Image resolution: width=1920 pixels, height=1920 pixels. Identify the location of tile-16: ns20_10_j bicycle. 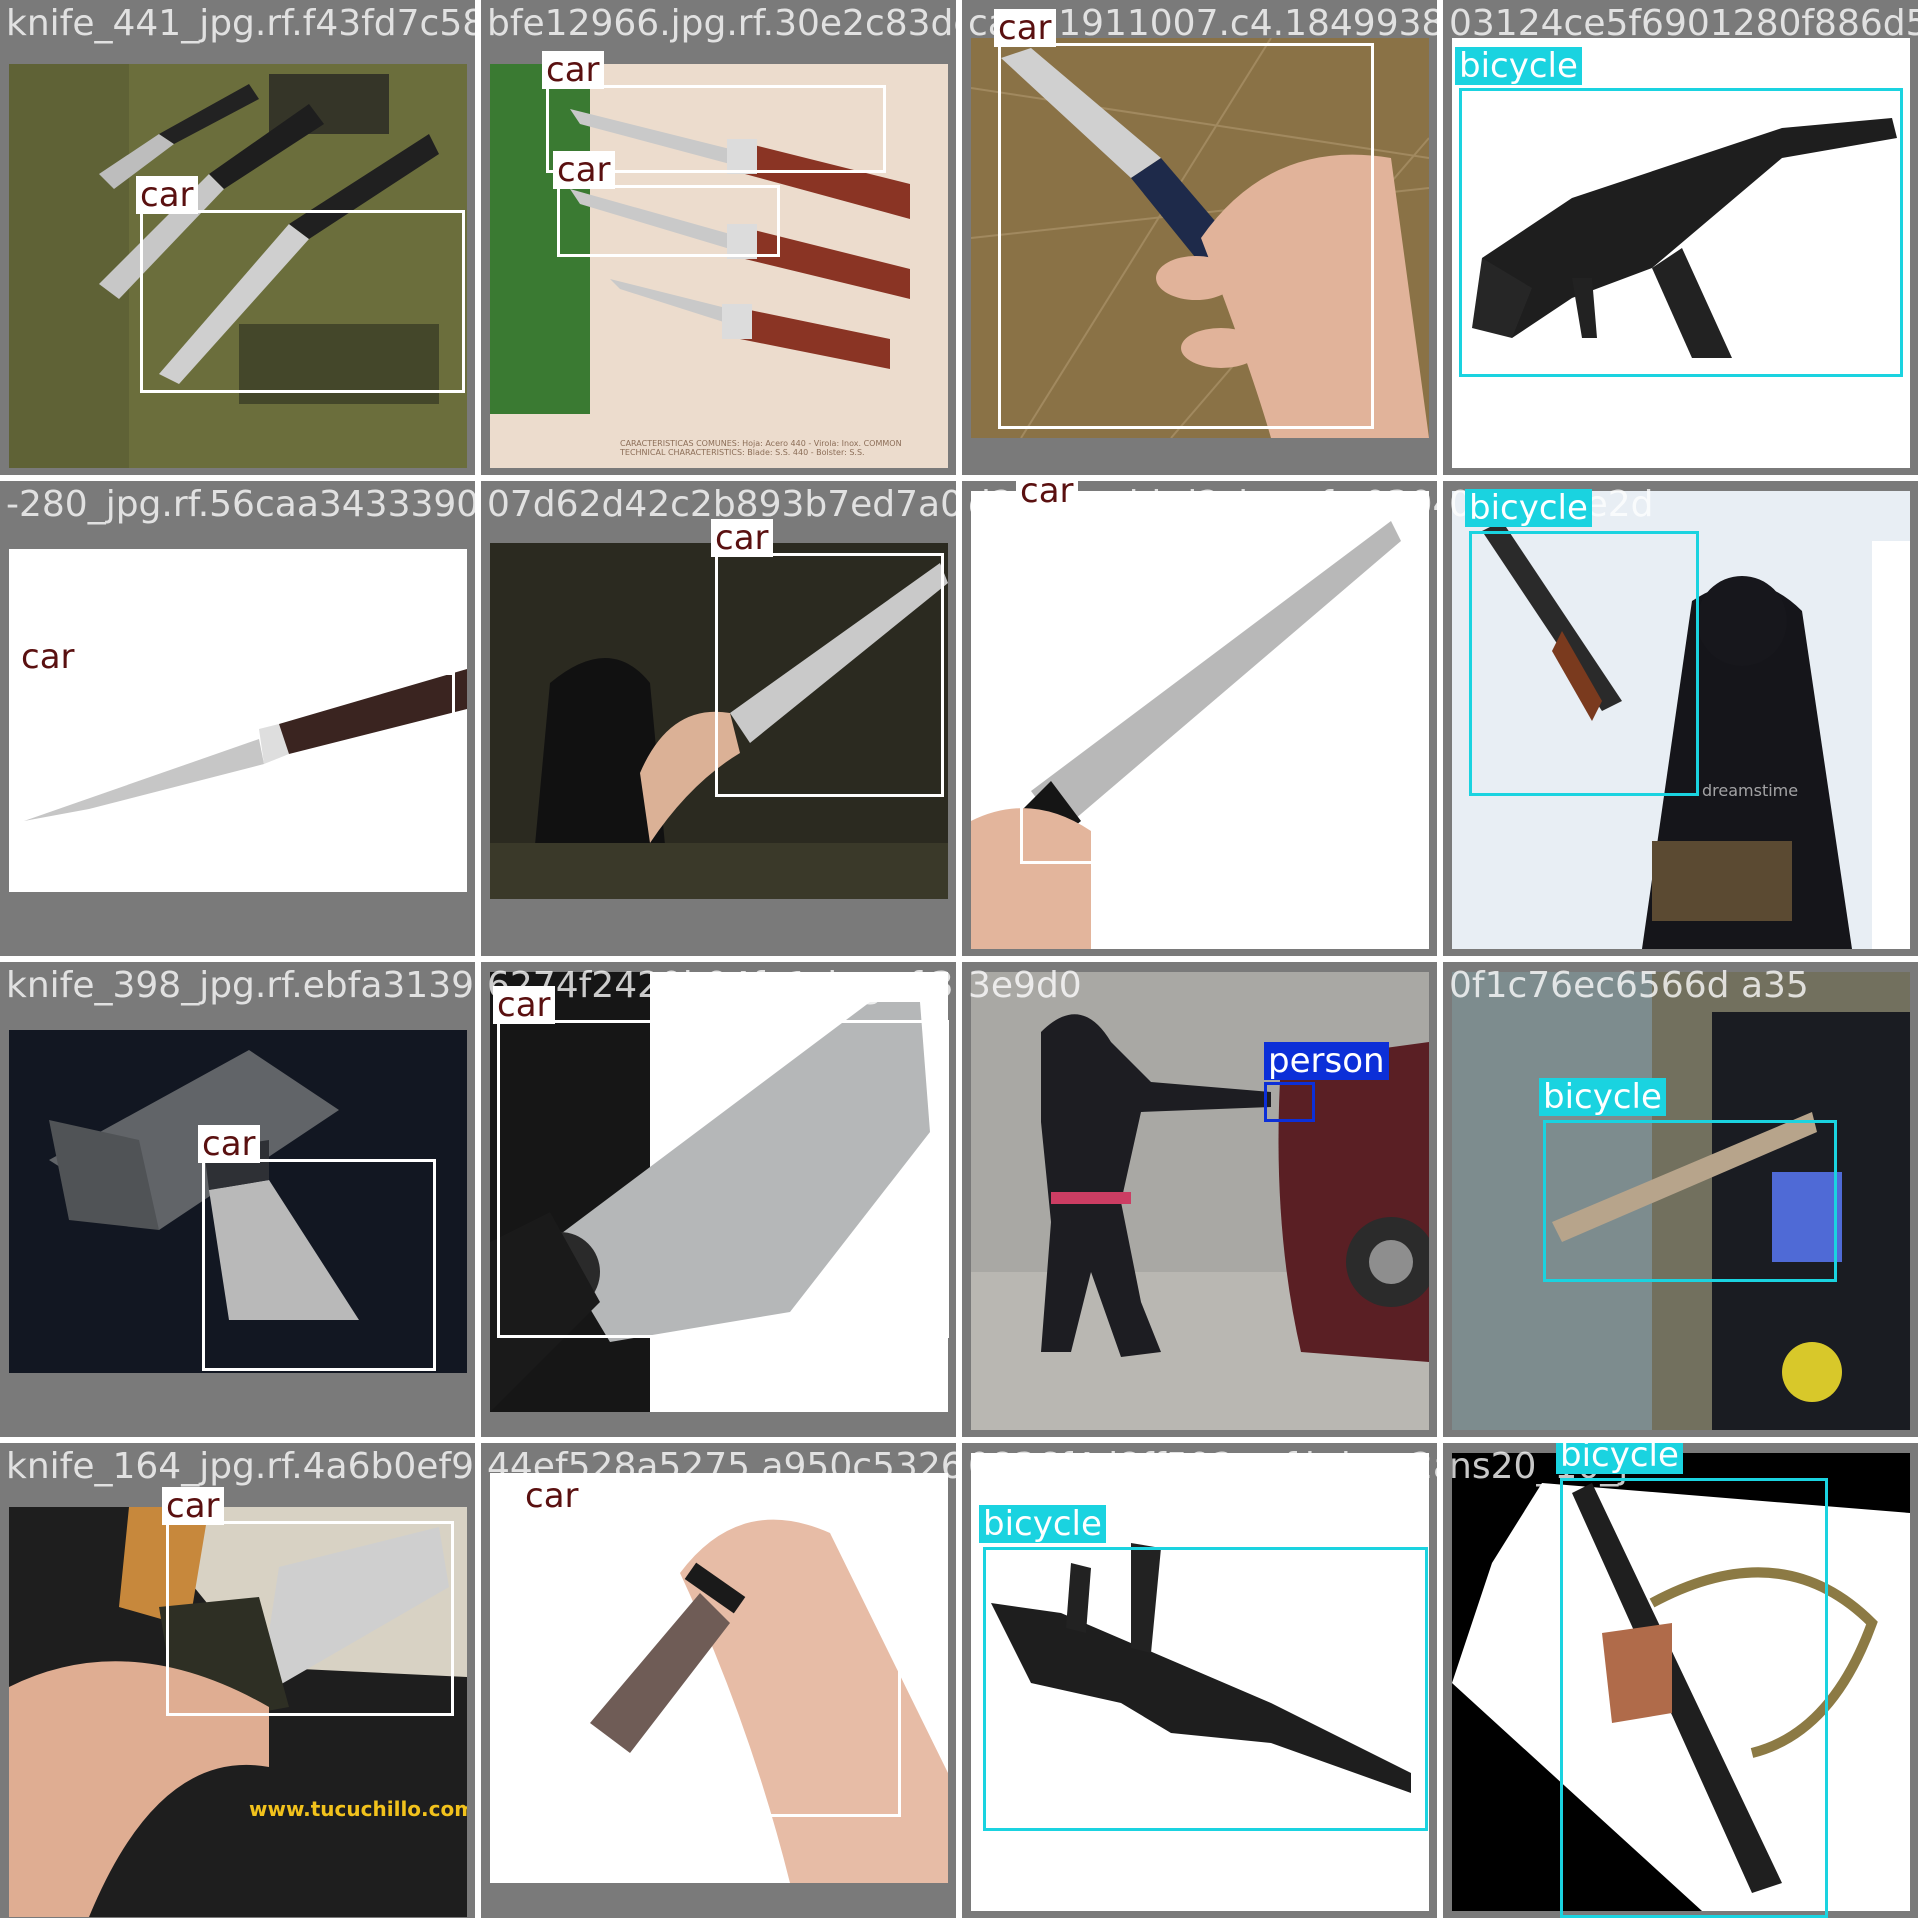
(1680, 1680).